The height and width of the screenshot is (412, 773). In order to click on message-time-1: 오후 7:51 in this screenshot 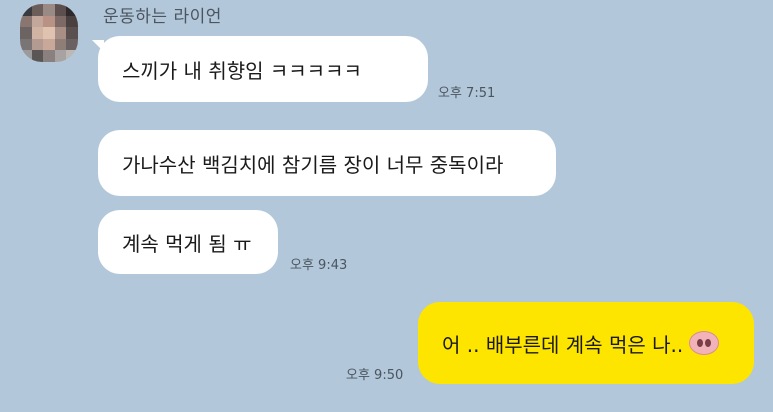, I will do `click(467, 93)`.